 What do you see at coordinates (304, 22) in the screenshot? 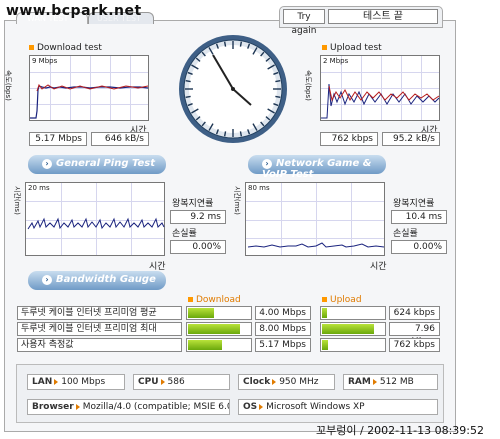
I see `try-again-button: Try again` at bounding box center [304, 22].